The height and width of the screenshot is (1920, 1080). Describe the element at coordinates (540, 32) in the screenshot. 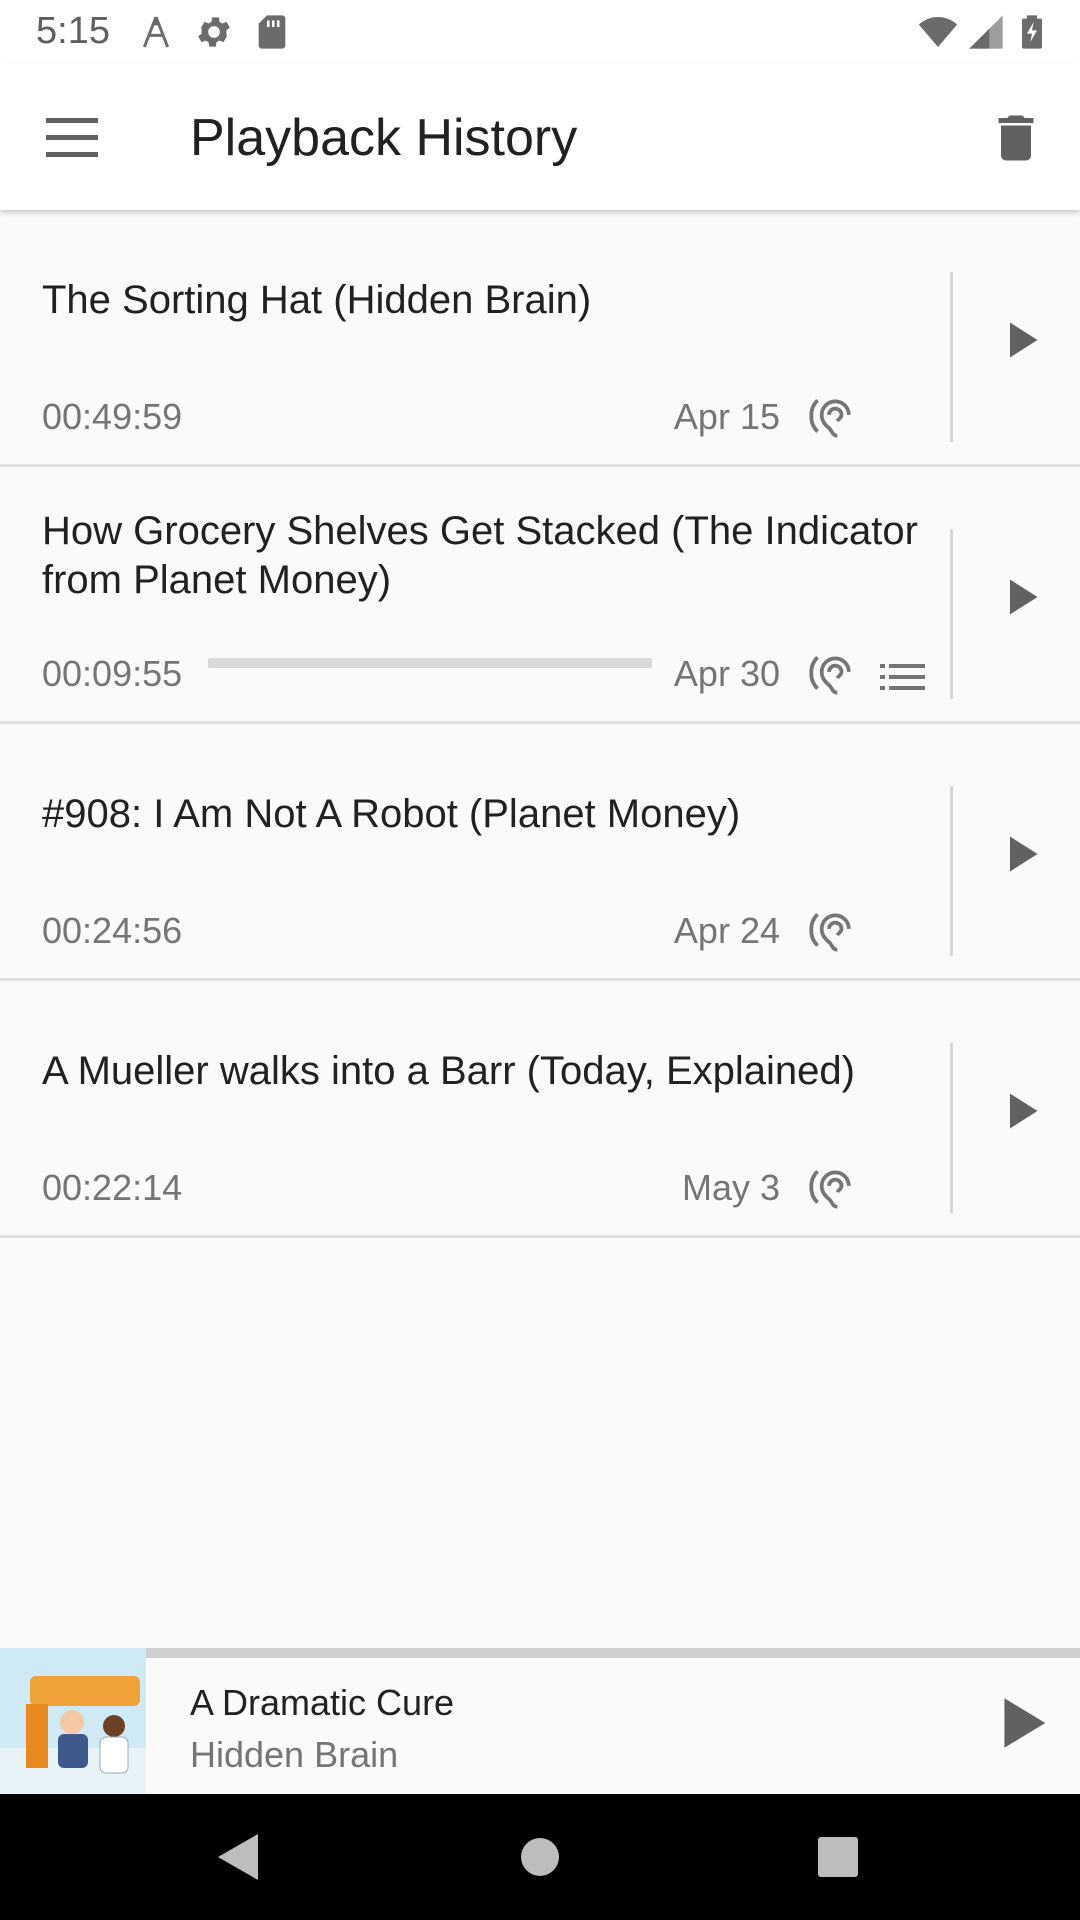

I see `status-bar: 5:15` at that location.